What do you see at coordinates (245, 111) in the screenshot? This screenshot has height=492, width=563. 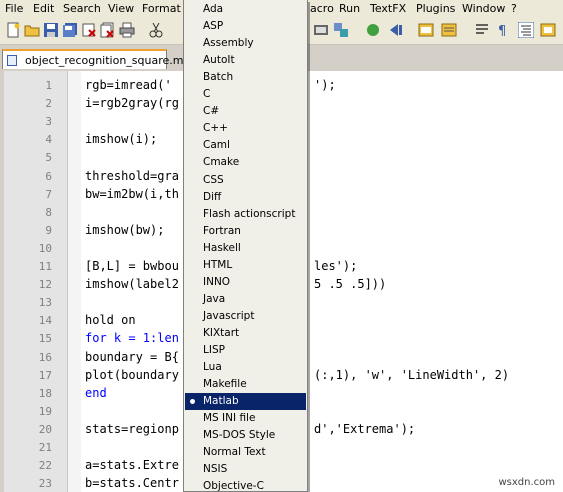 I see `language-item-c-: C#` at bounding box center [245, 111].